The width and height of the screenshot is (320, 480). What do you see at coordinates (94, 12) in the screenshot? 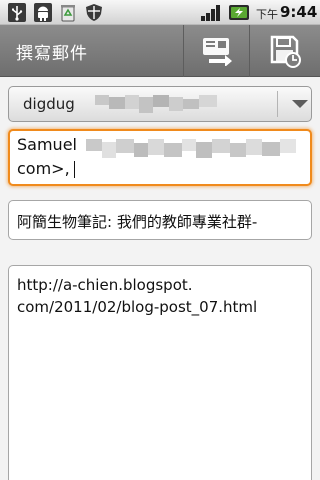
I see `shield-icon` at bounding box center [94, 12].